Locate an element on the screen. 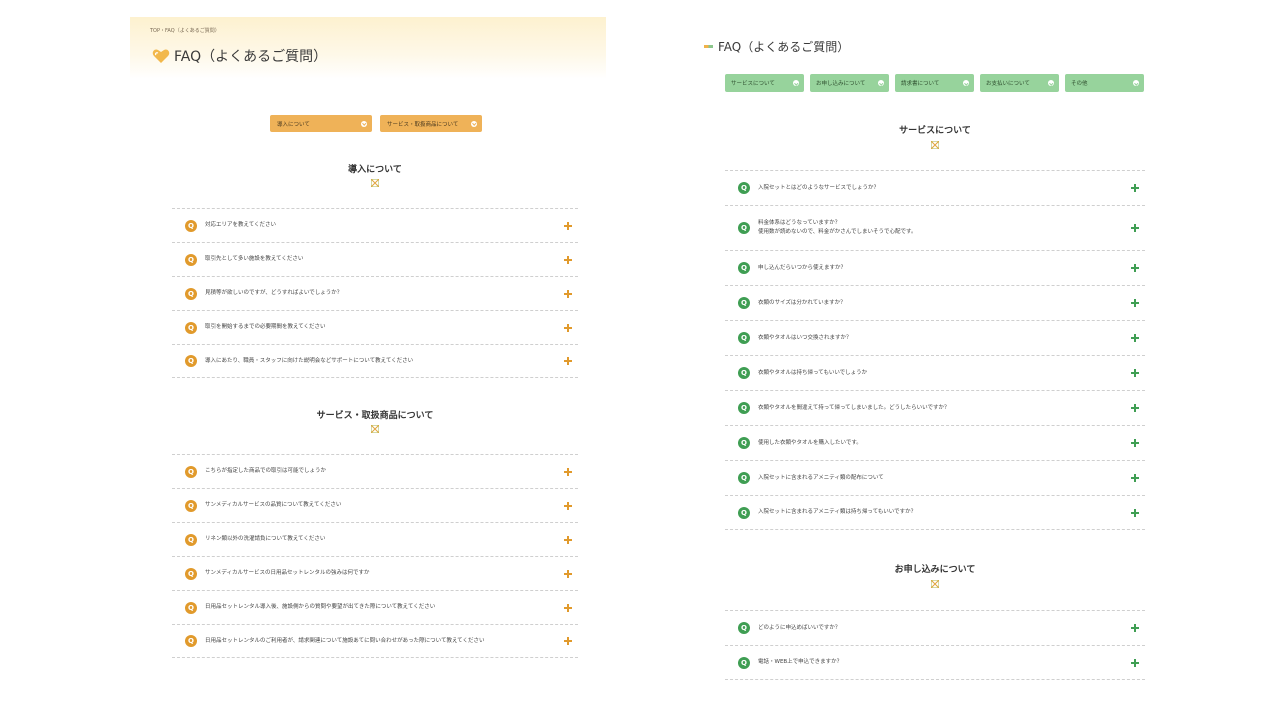  question-text: 取引先として多い施設を教えてください is located at coordinates (254, 259).